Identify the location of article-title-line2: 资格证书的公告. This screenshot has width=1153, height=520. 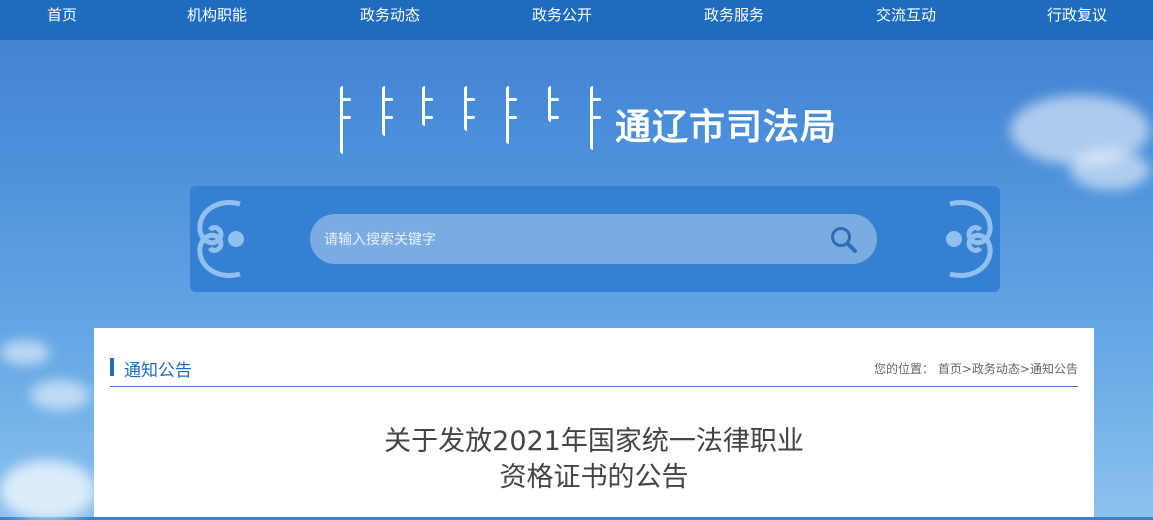
(594, 477).